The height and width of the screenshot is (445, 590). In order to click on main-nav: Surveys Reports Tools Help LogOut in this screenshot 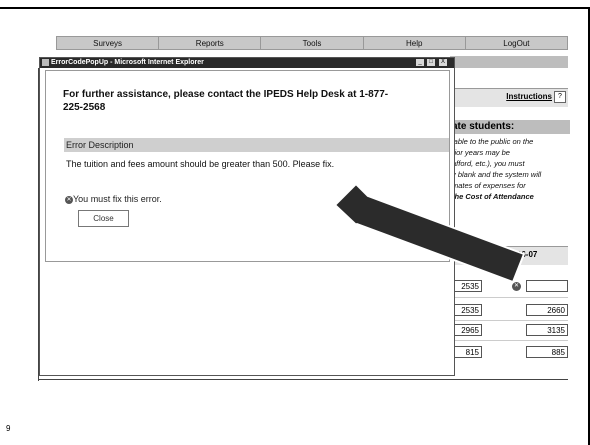, I will do `click(312, 43)`.